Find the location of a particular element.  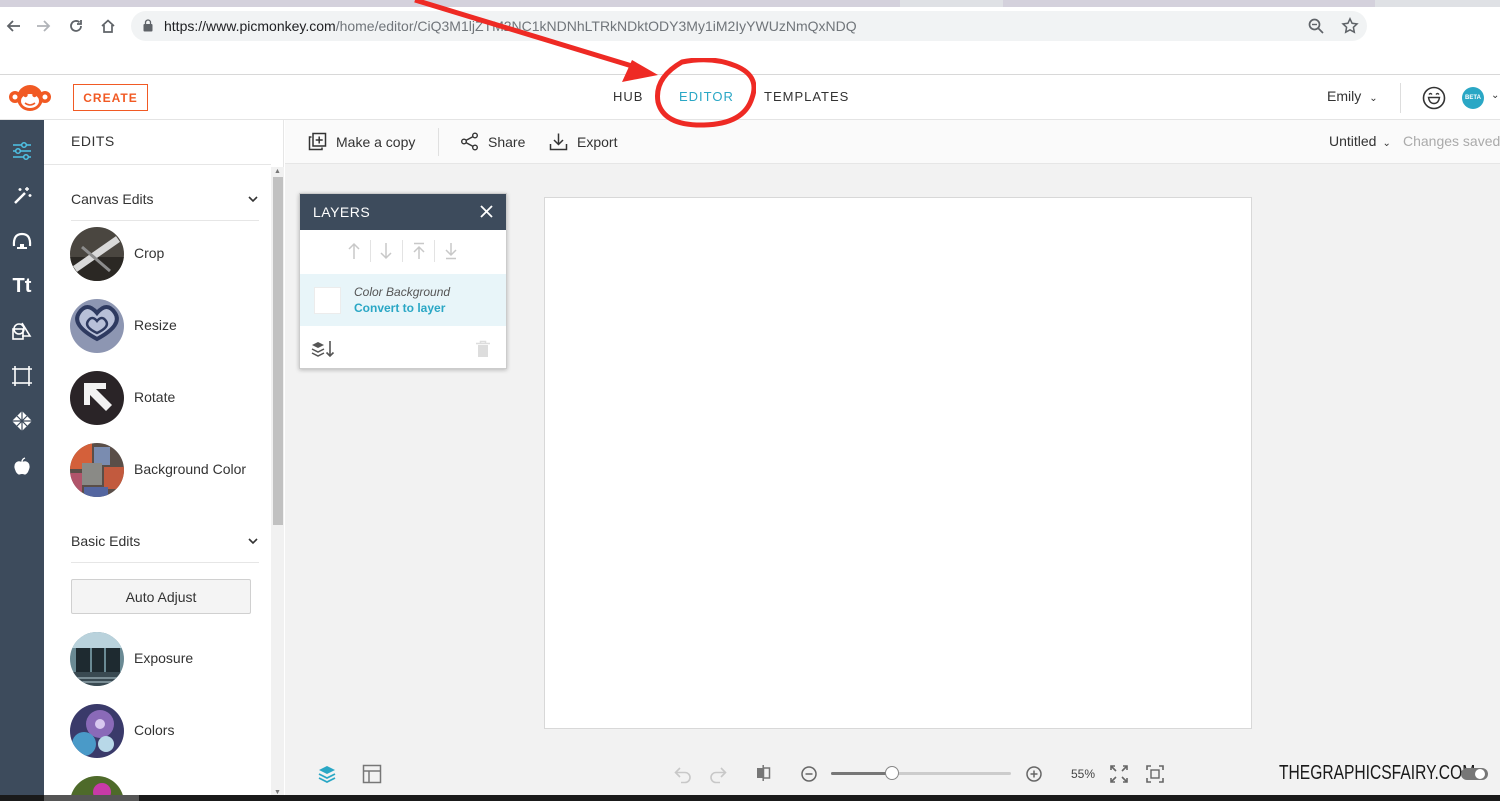

close-icon is located at coordinates (486, 211).